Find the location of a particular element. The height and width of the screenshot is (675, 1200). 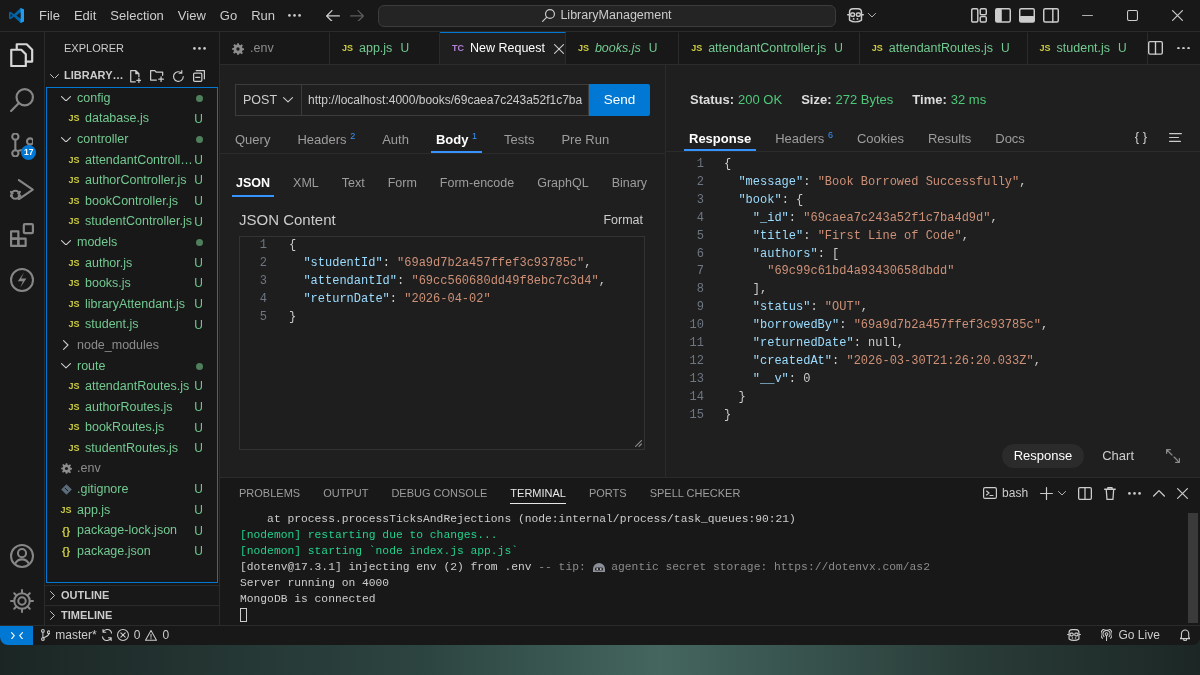

bell-icon is located at coordinates (1184, 635).